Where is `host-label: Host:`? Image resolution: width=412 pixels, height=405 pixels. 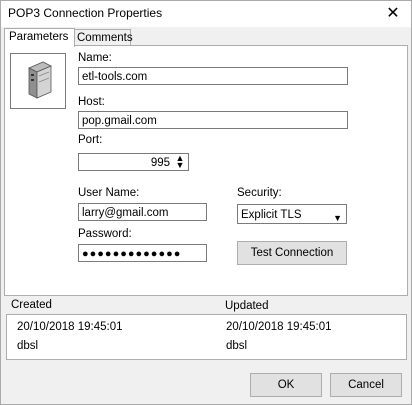
host-label: Host: is located at coordinates (91, 102).